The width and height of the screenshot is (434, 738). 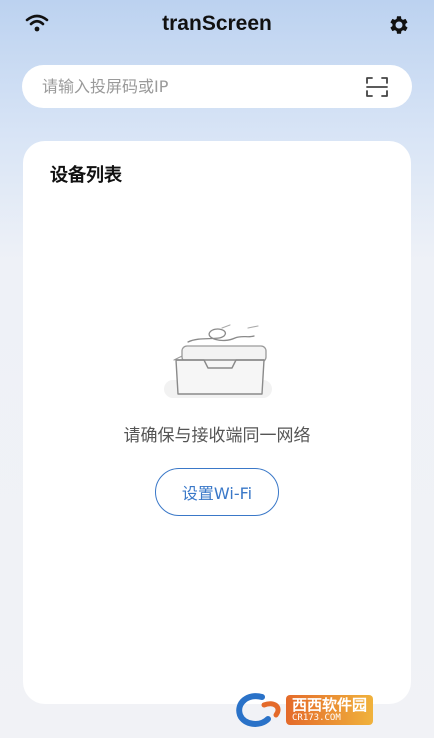 What do you see at coordinates (217, 492) in the screenshot?
I see `set-wifi-button: 设置Wi-Fi` at bounding box center [217, 492].